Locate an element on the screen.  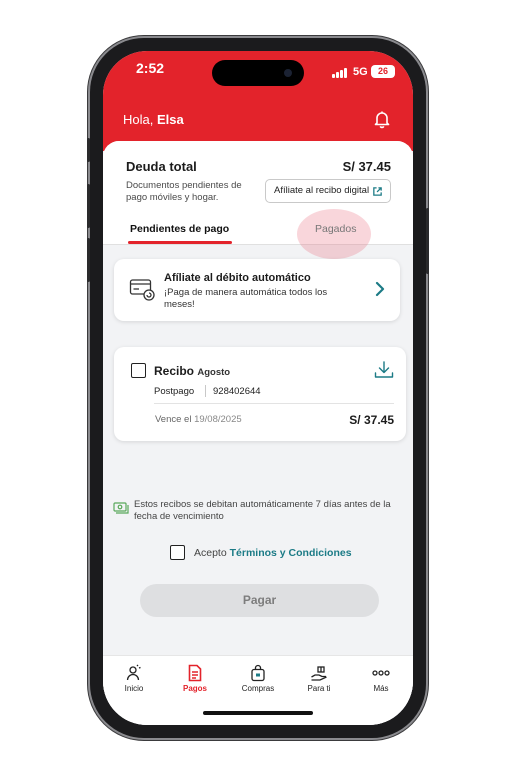
terms-checkbox is located at coordinates (177, 552).